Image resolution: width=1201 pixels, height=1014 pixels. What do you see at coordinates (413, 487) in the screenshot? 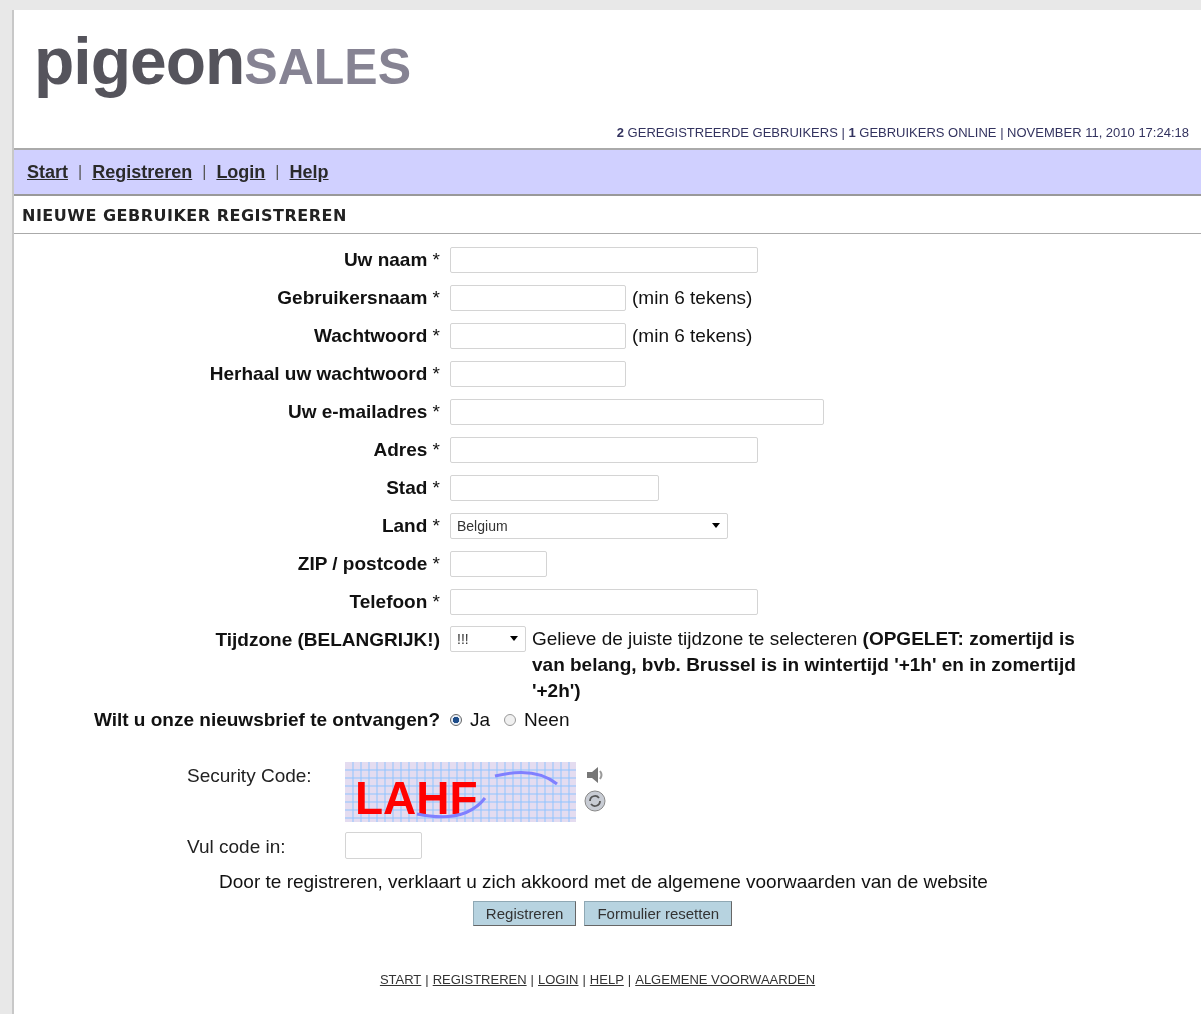
I see `field-label: Stad*` at bounding box center [413, 487].